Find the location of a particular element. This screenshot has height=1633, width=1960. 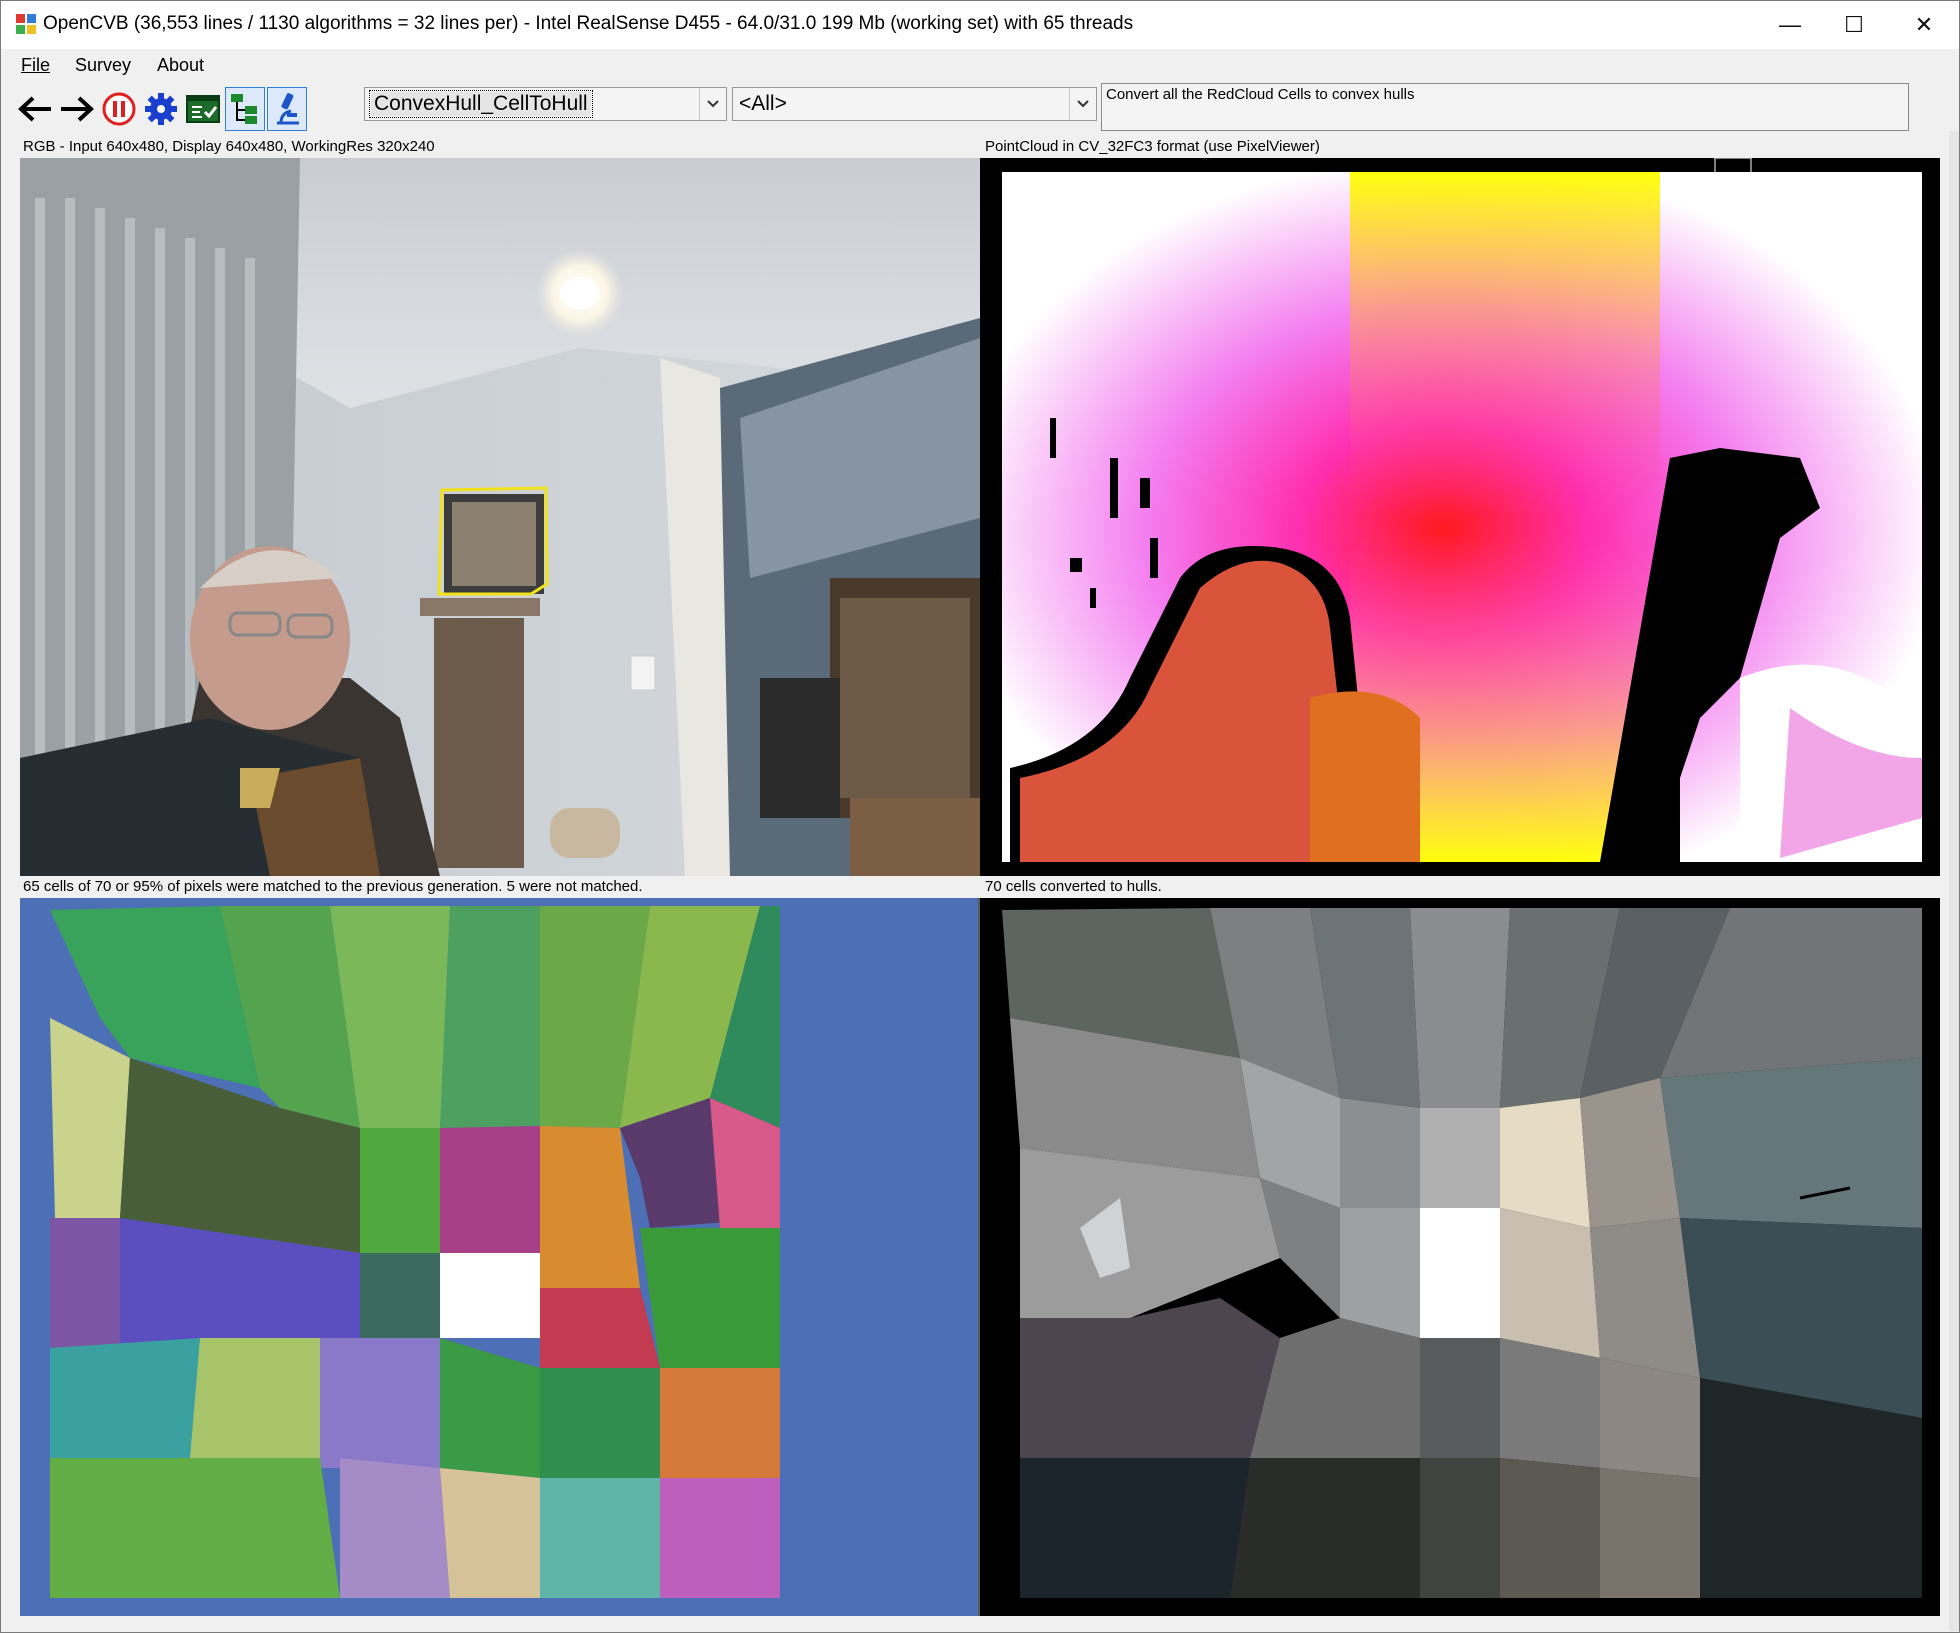

close-button: ✕ is located at coordinates (1924, 25).